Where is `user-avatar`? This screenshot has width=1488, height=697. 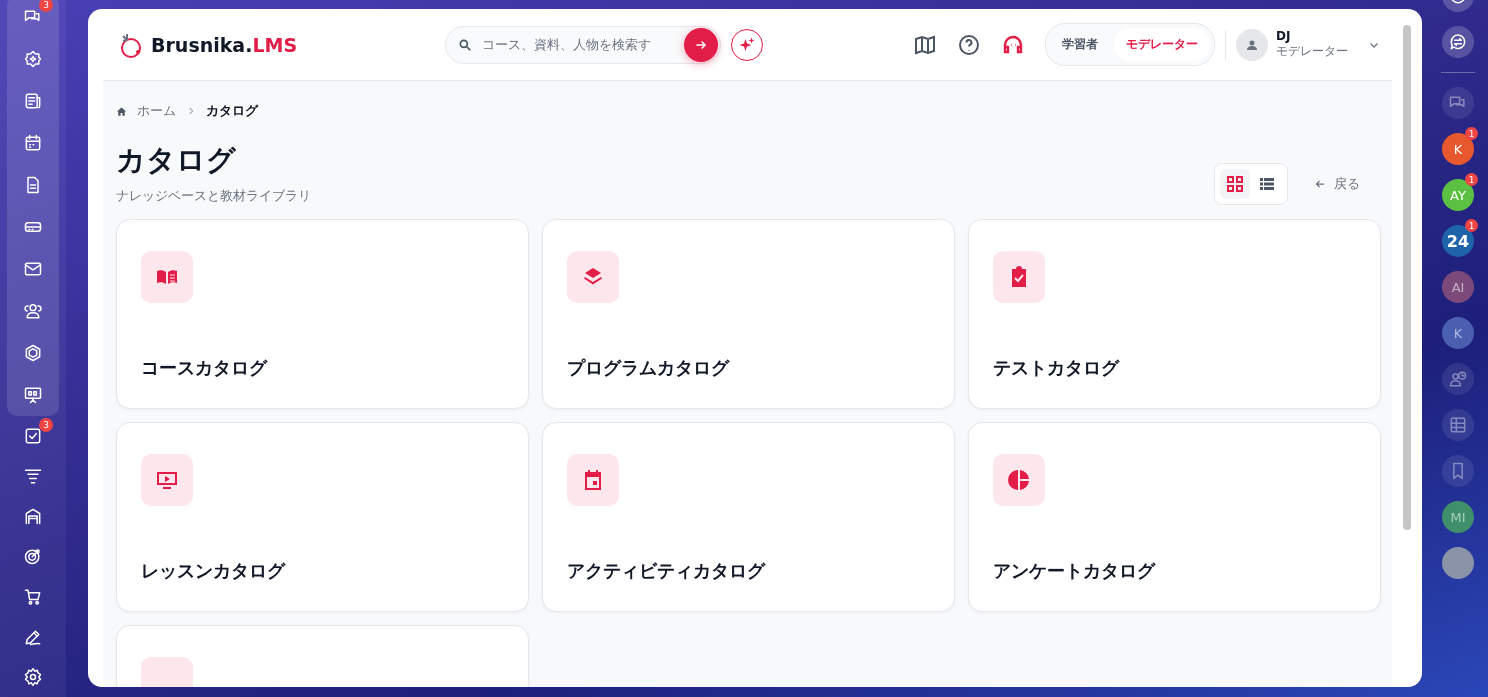
user-avatar is located at coordinates (1252, 44).